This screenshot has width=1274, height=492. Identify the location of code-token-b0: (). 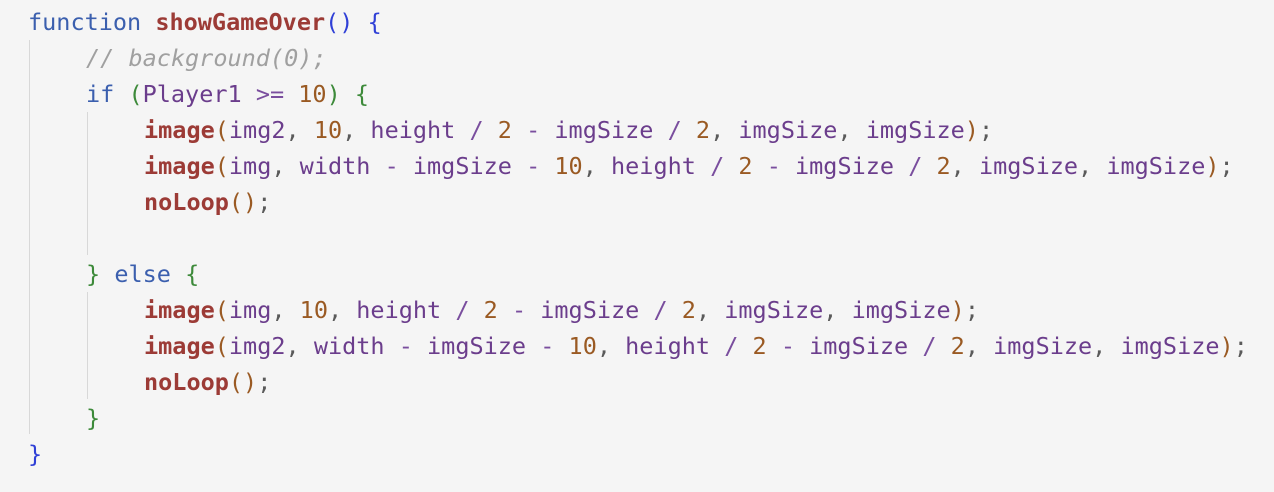
(339, 22).